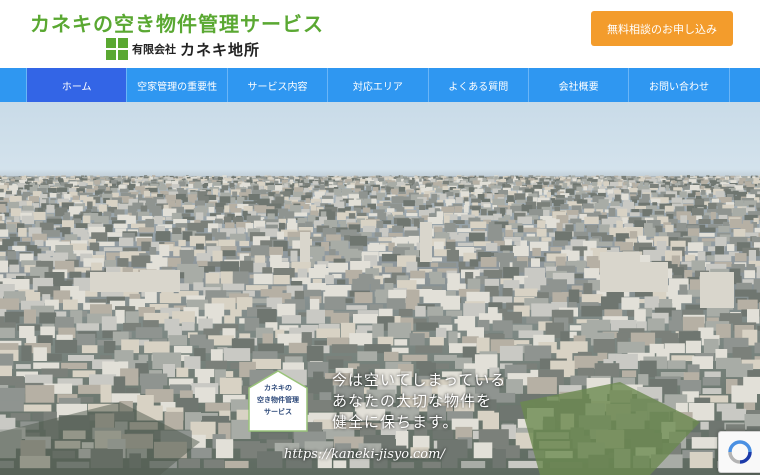 Image resolution: width=760 pixels, height=475 pixels. I want to click on badge-line-2: 空き物件管理, so click(278, 400).